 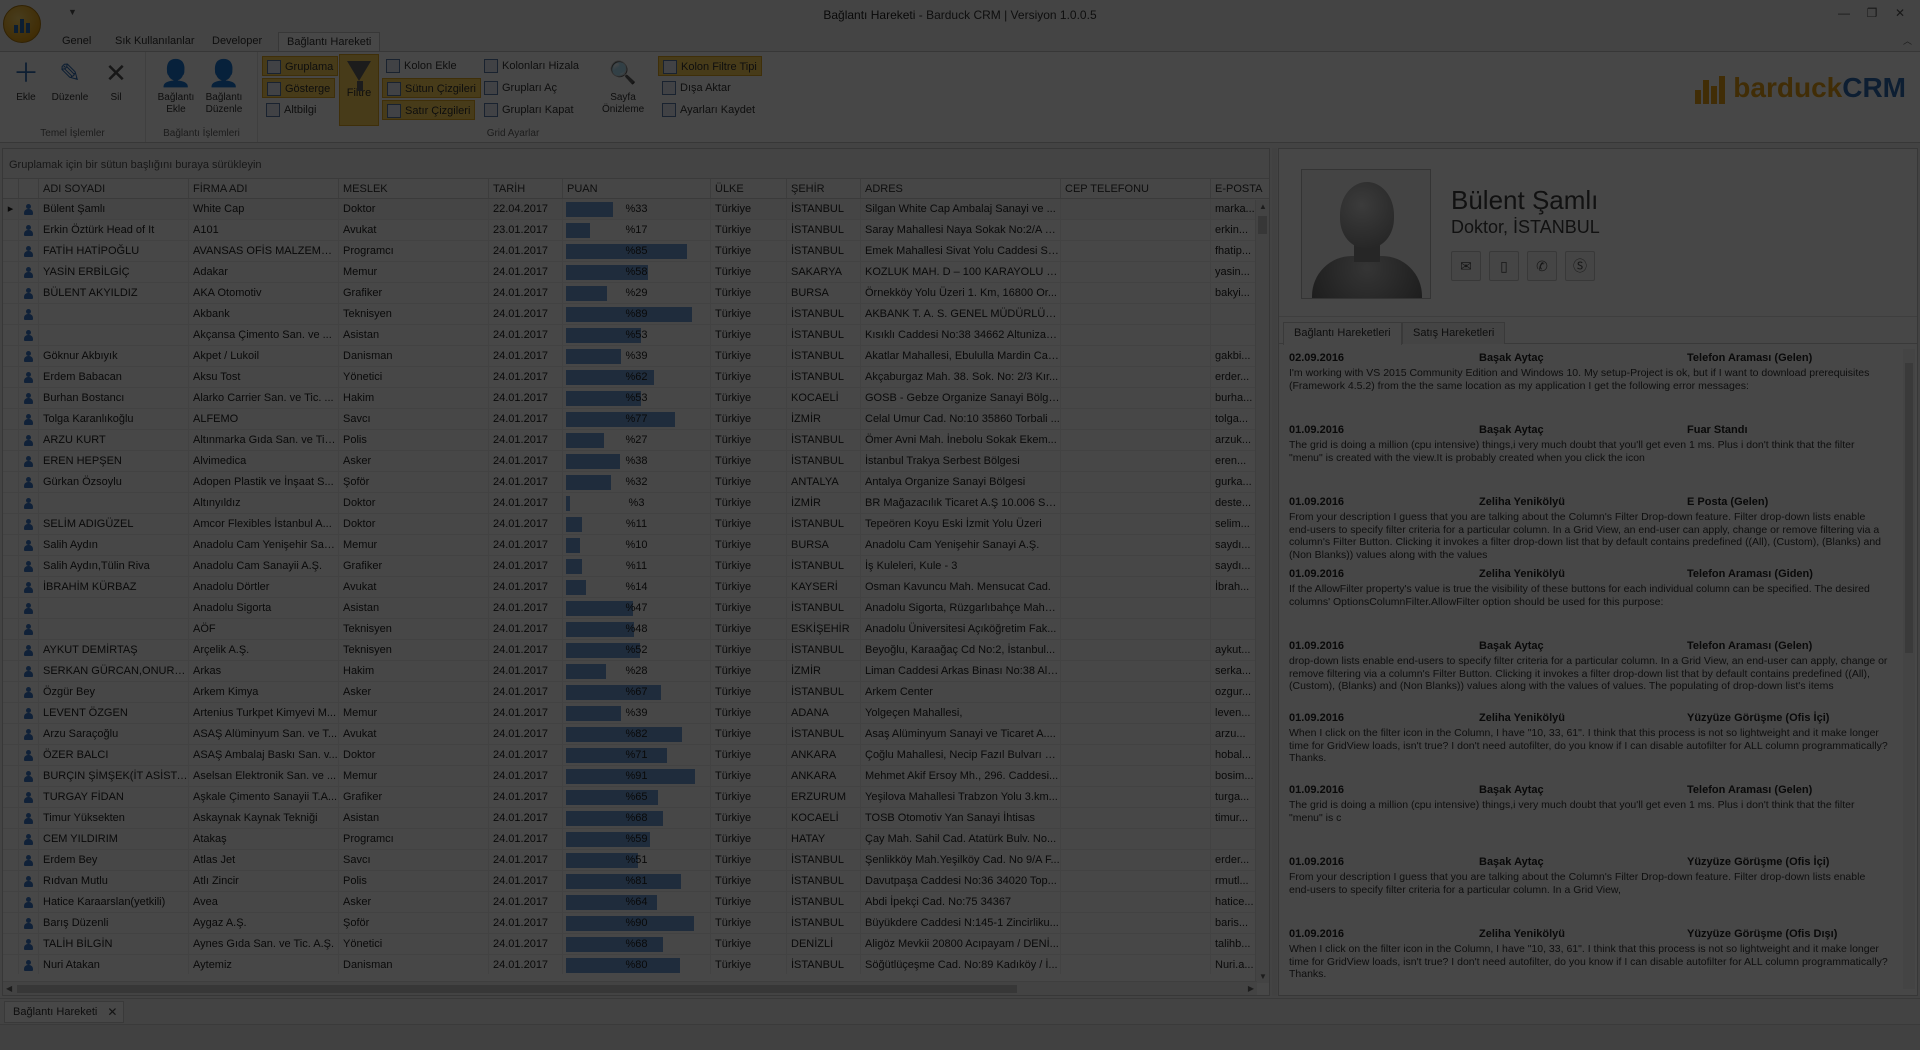 What do you see at coordinates (1909, 508) in the screenshot?
I see `activity-scroll-thumb` at bounding box center [1909, 508].